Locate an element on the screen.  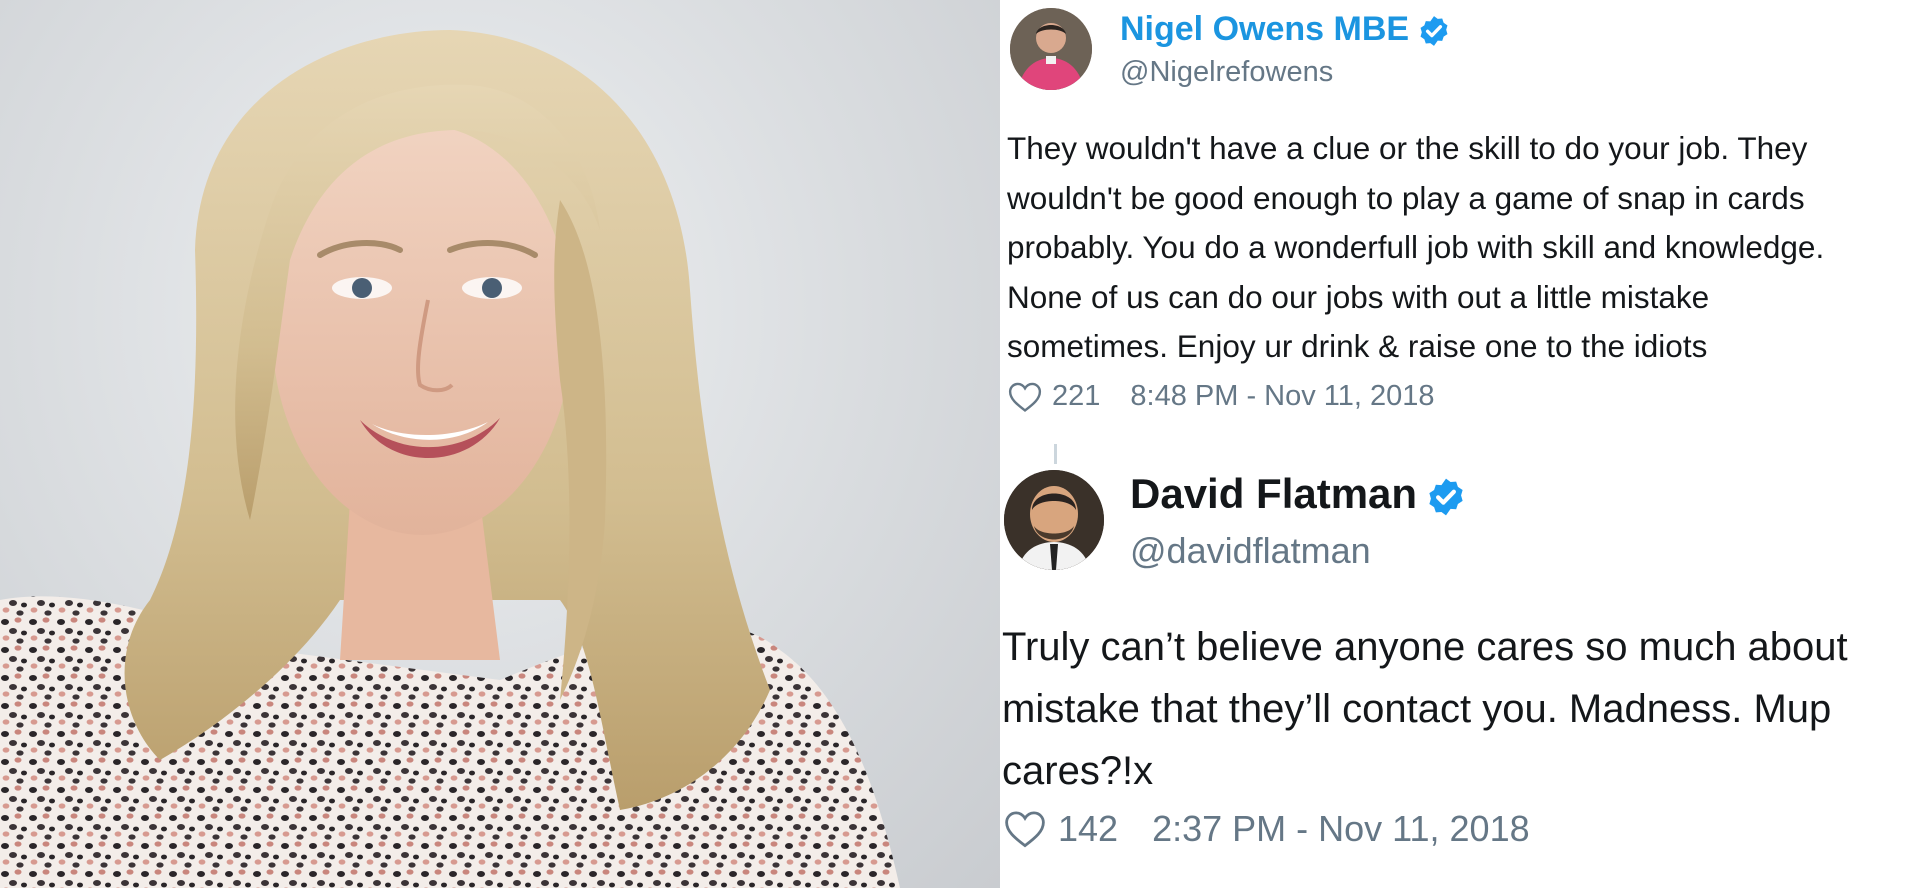
display-name-text: Nigel Owens MBE is located at coordinates (1265, 29).